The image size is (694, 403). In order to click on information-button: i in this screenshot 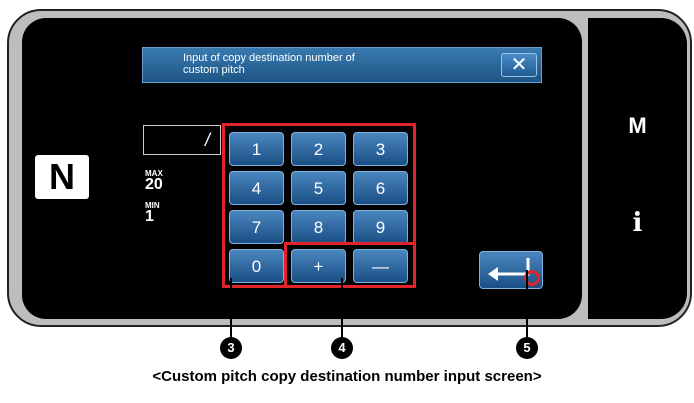, I will do `click(637, 223)`.